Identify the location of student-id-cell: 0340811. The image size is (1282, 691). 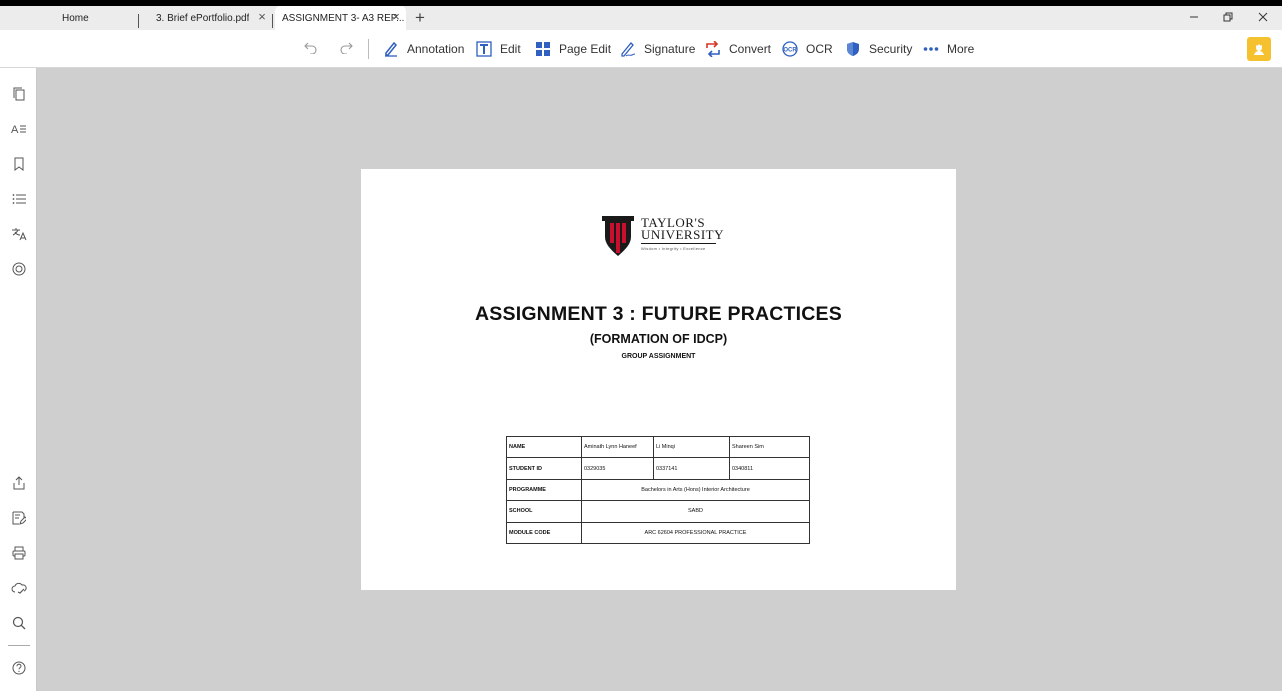
(769, 468).